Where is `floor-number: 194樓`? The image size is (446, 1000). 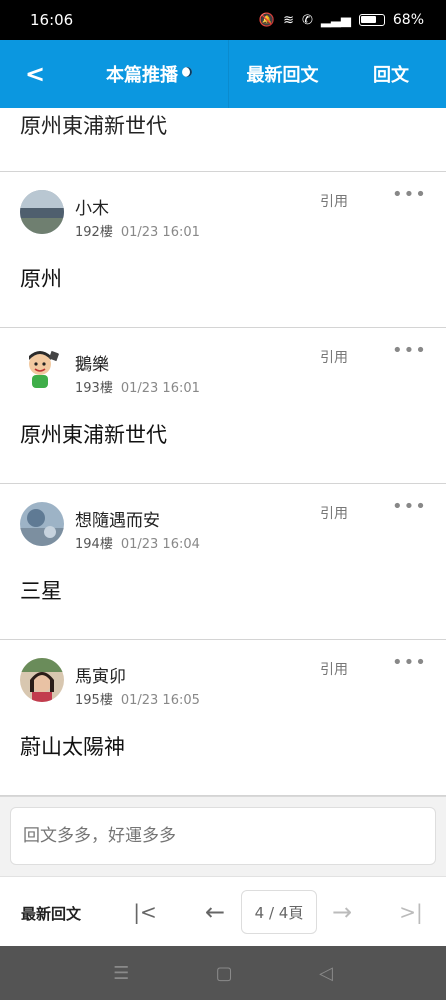 floor-number: 194樓 is located at coordinates (94, 544).